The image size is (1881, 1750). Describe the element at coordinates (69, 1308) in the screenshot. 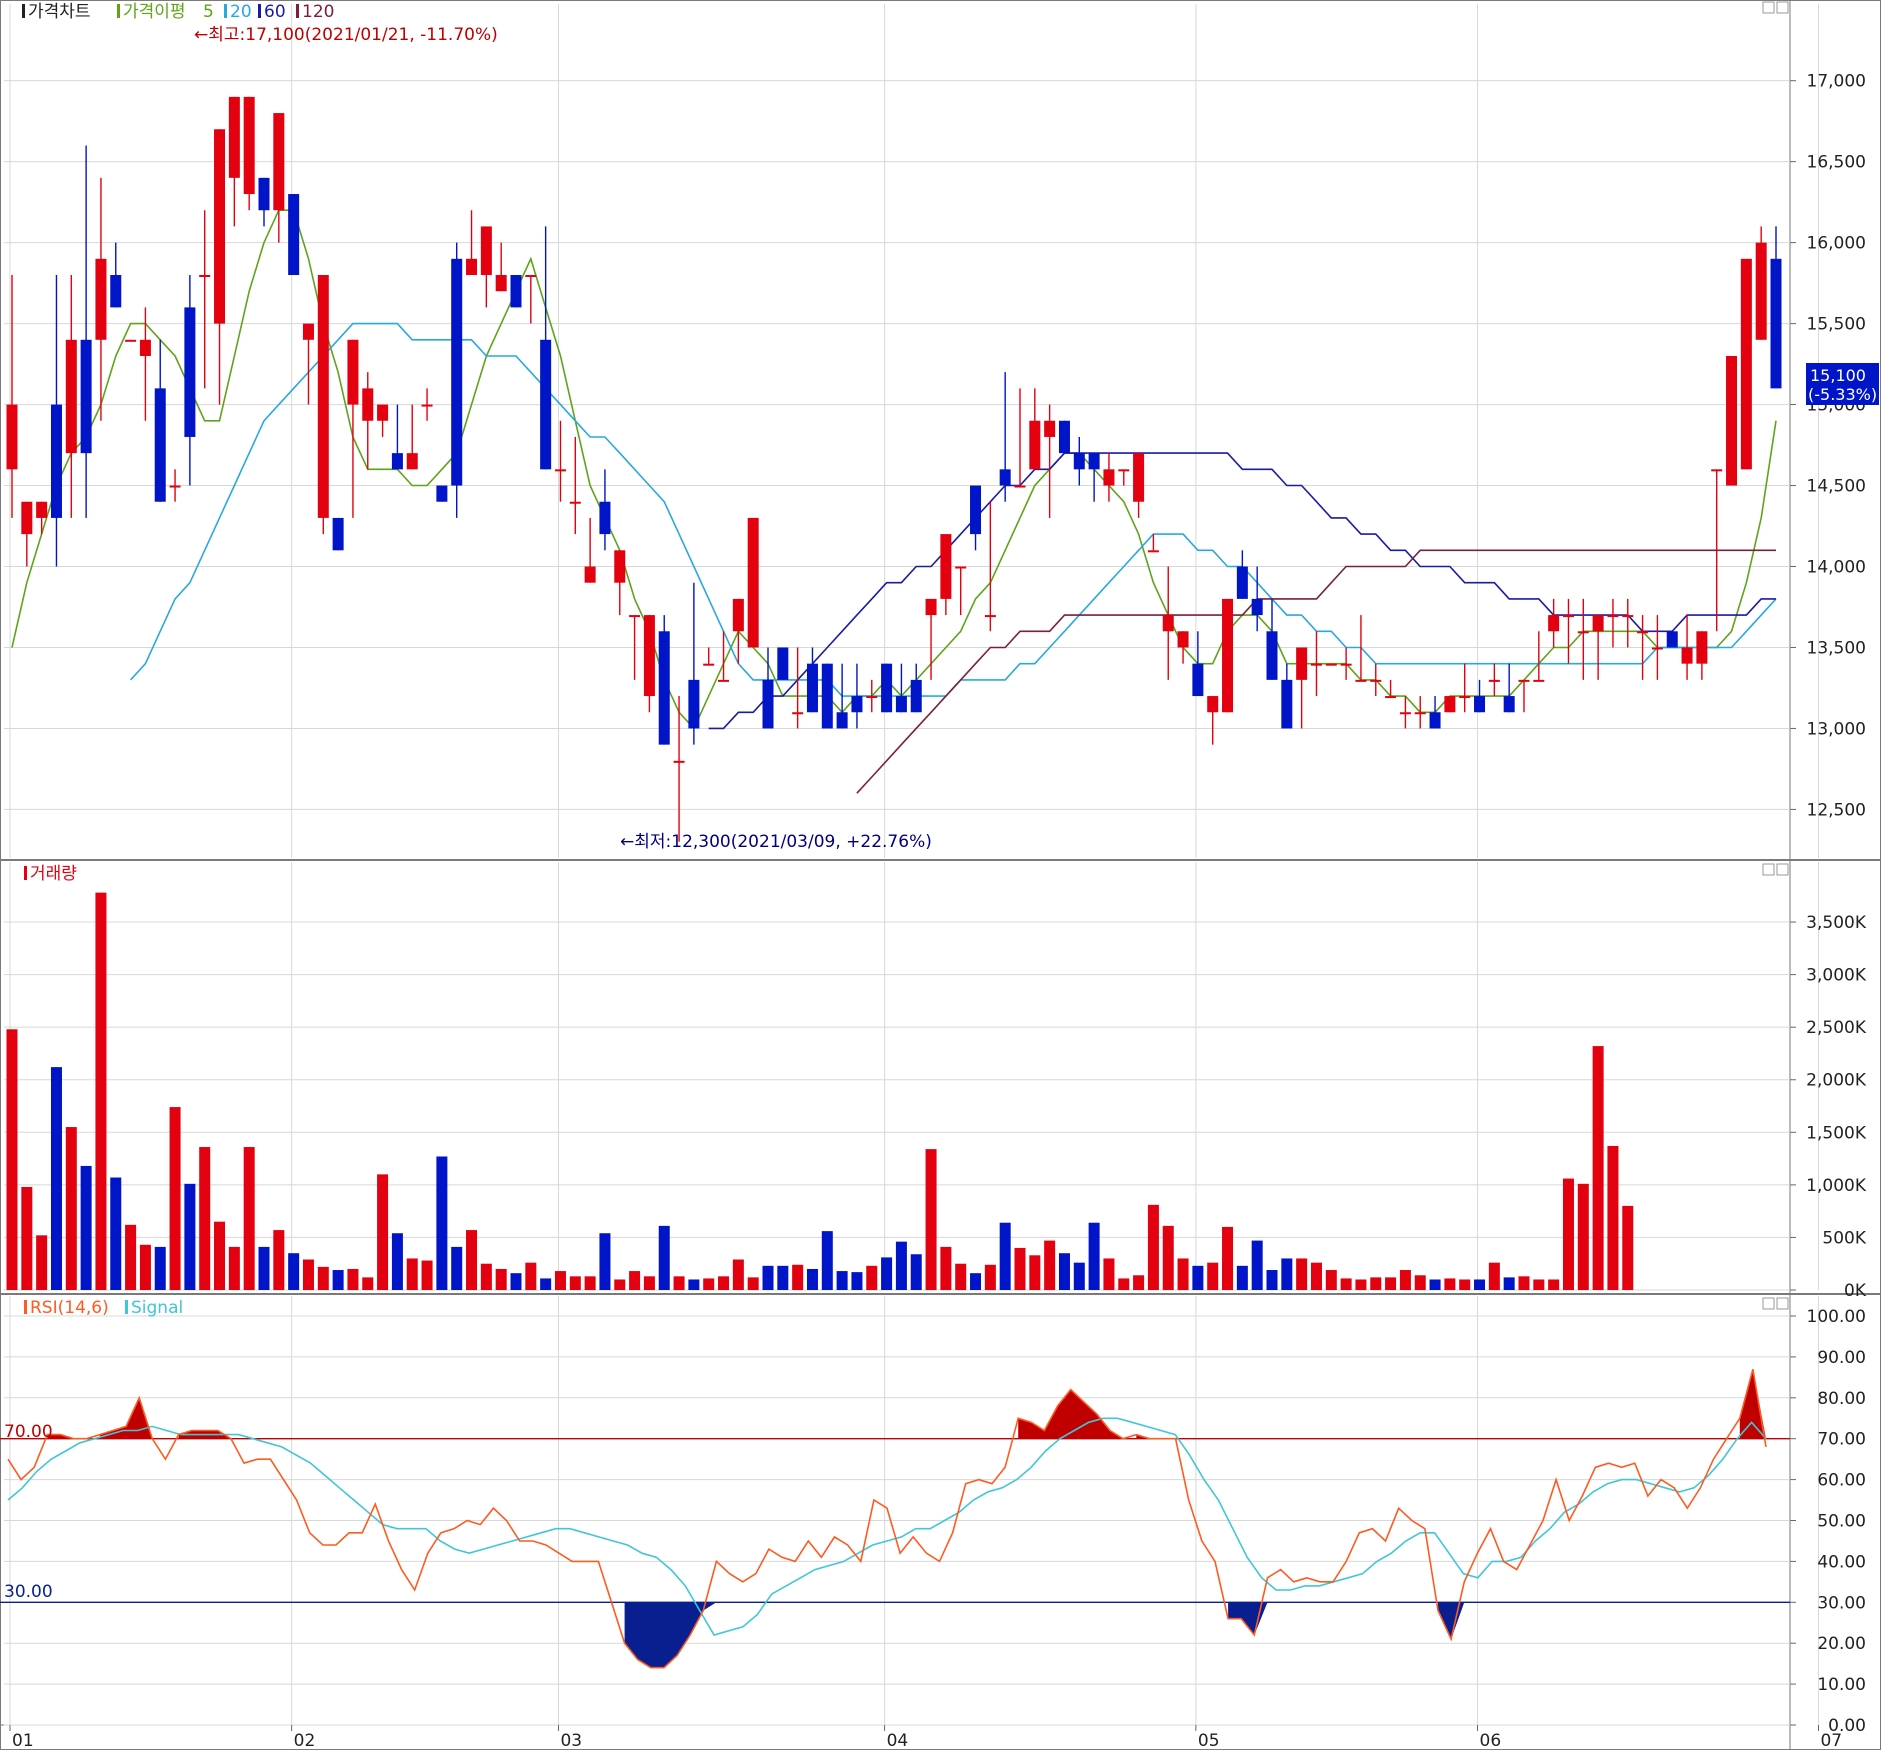

I see `rsi-legend-title: RSI(14,6)` at that location.